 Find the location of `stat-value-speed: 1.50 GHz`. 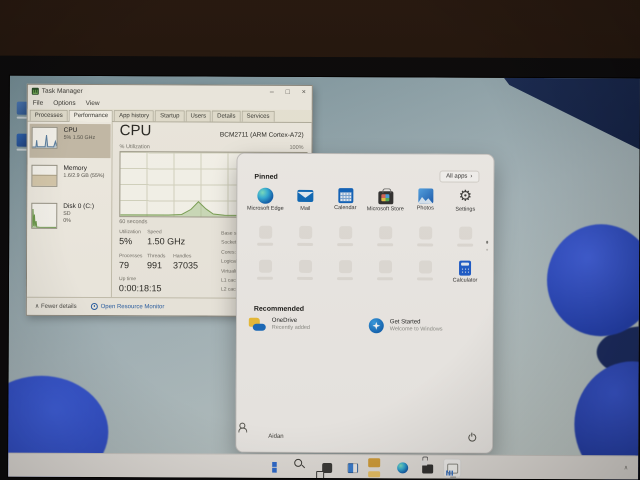

stat-value-speed: 1.50 GHz is located at coordinates (166, 241).